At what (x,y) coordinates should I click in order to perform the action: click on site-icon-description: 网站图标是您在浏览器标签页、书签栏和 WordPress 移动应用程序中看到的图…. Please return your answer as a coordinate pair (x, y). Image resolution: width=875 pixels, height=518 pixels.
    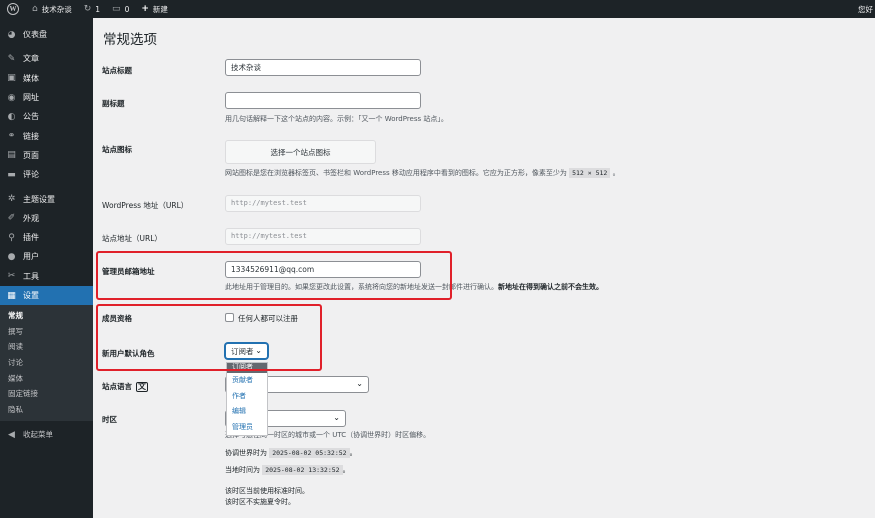
    Looking at the image, I should click on (422, 173).